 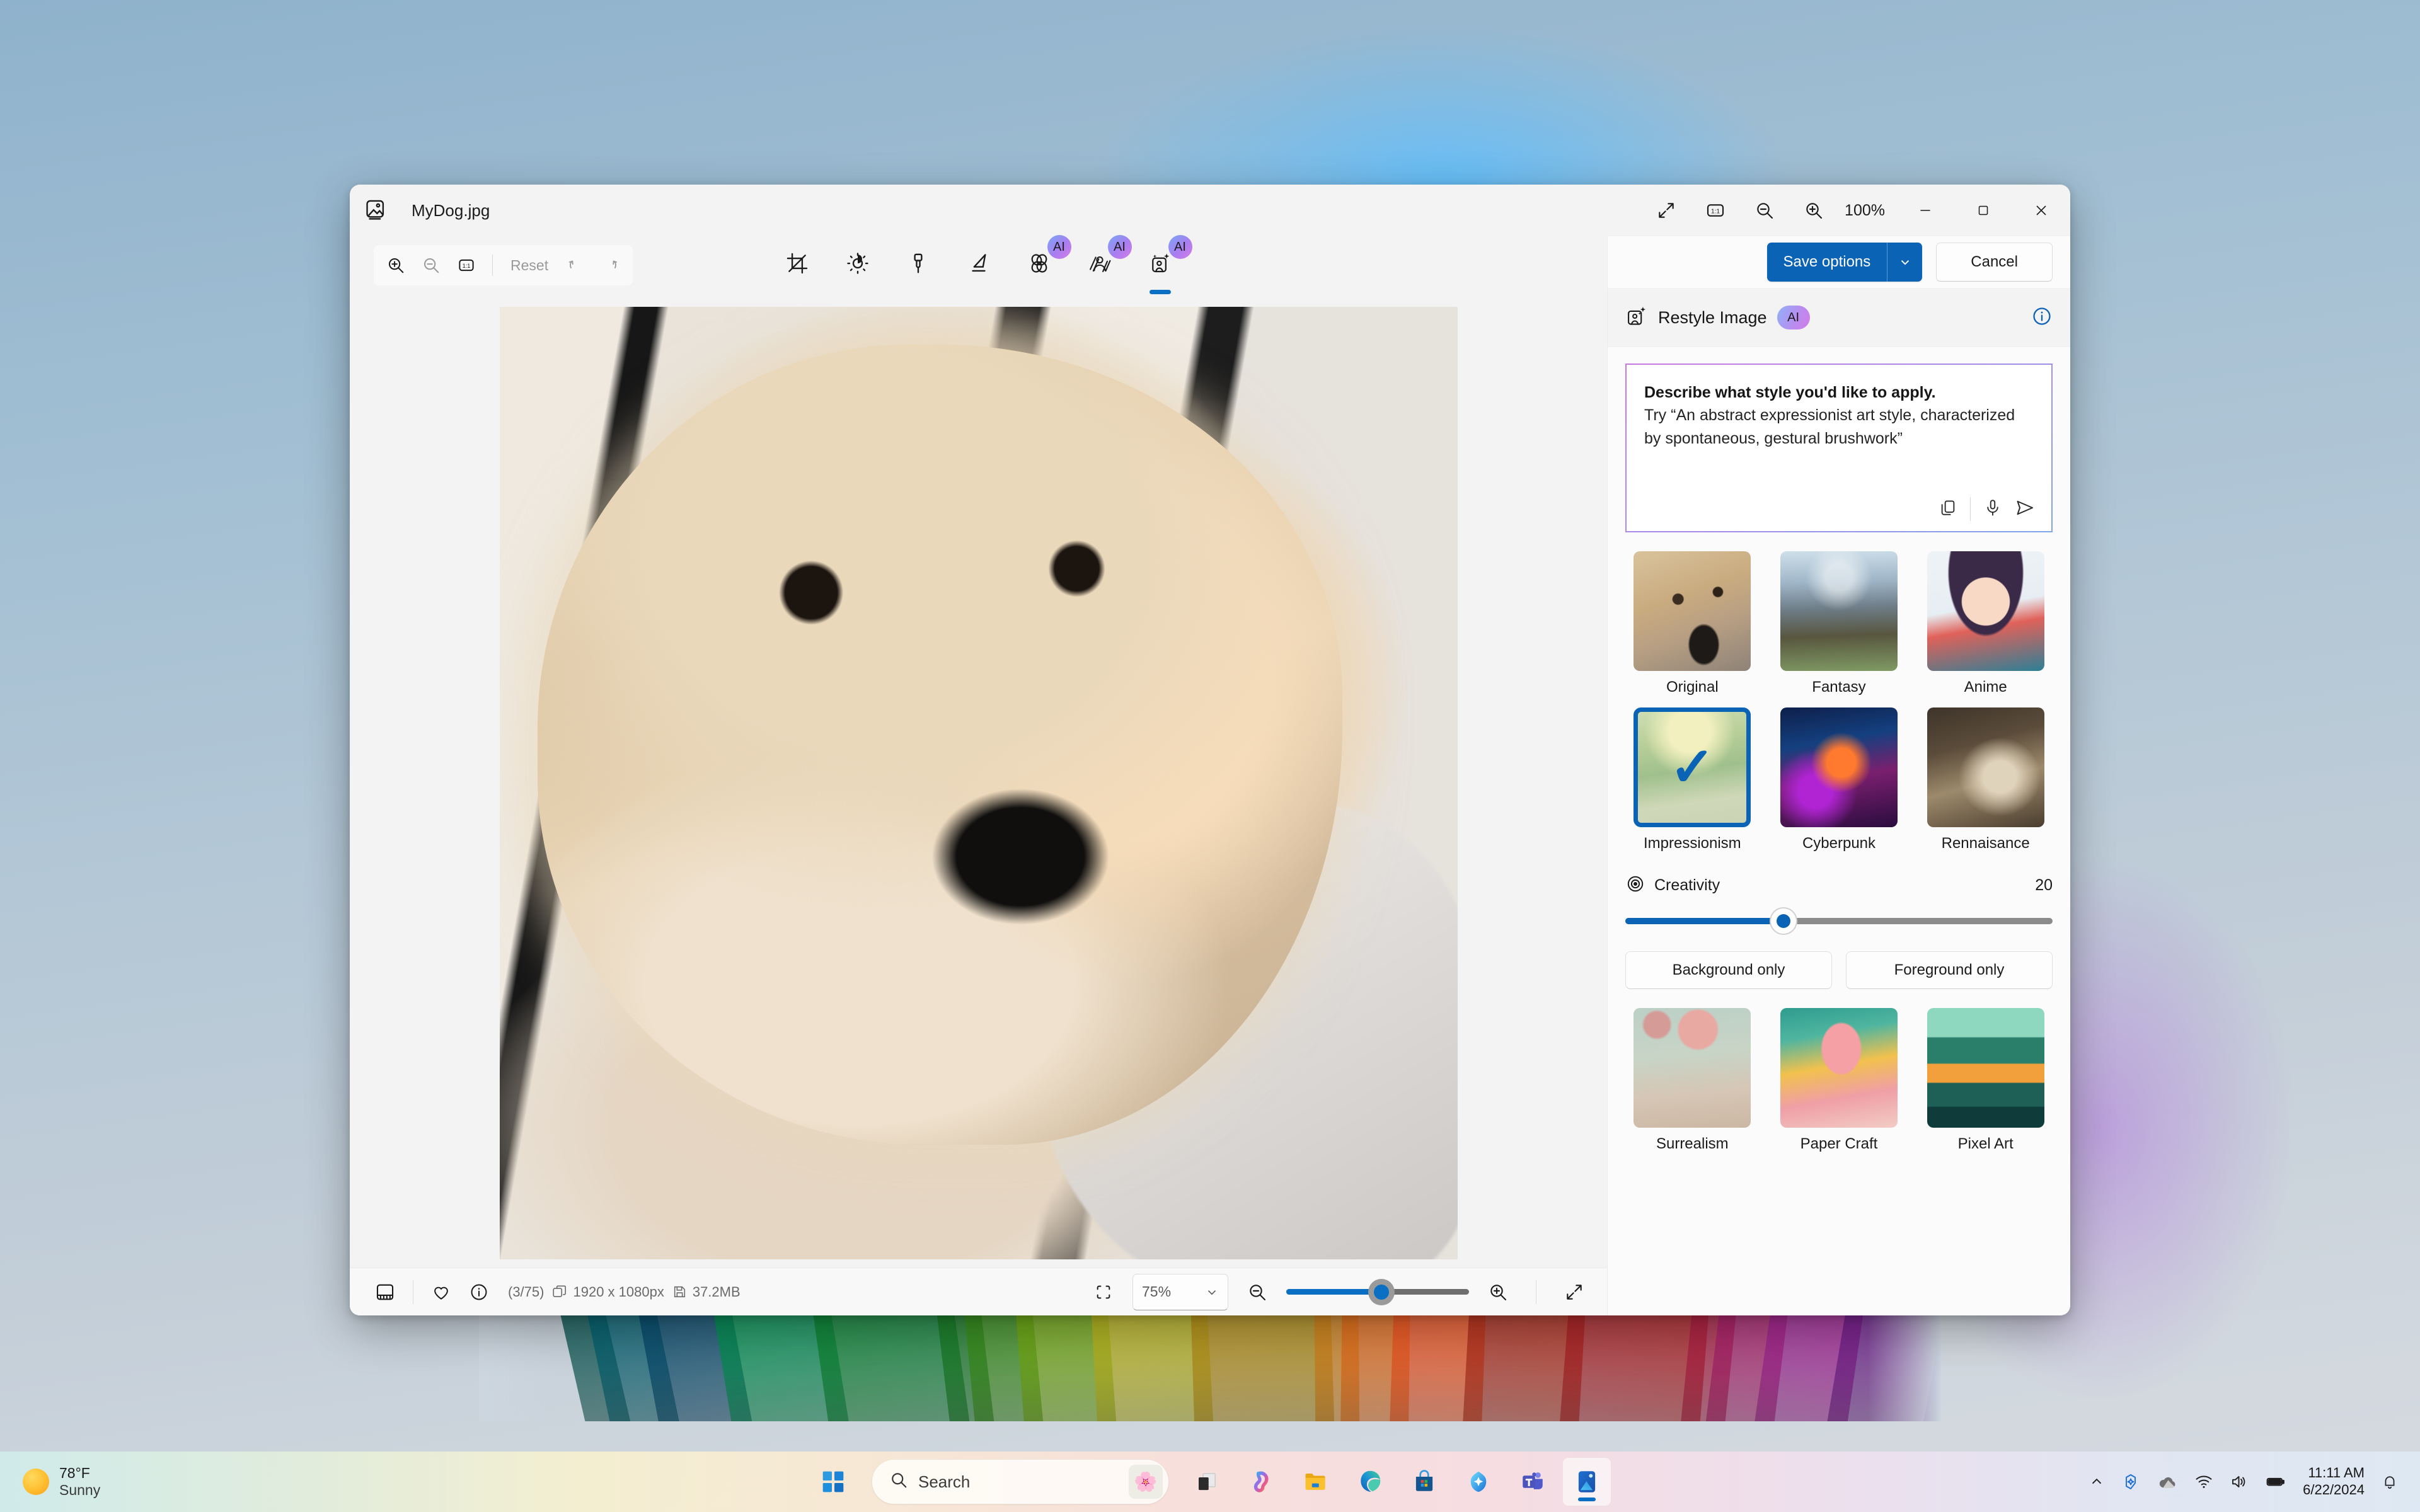 What do you see at coordinates (918, 263) in the screenshot?
I see `filters-tool` at bounding box center [918, 263].